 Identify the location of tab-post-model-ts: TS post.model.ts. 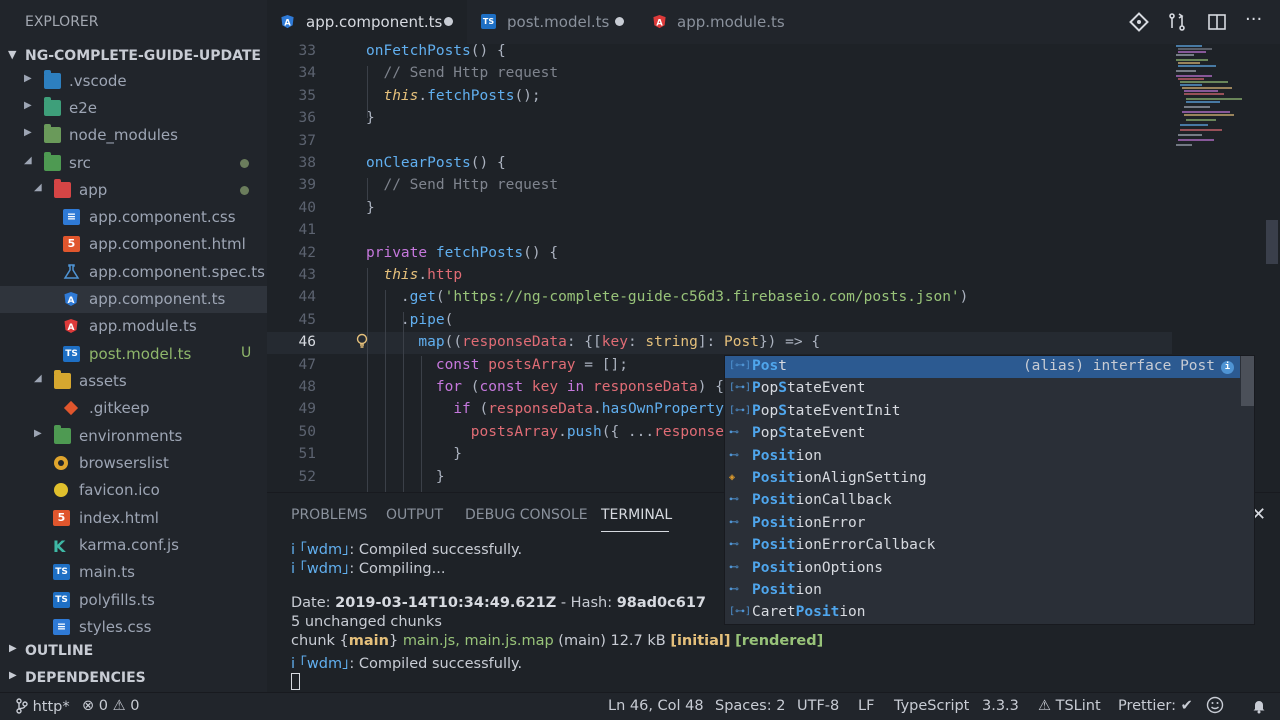
(553, 22).